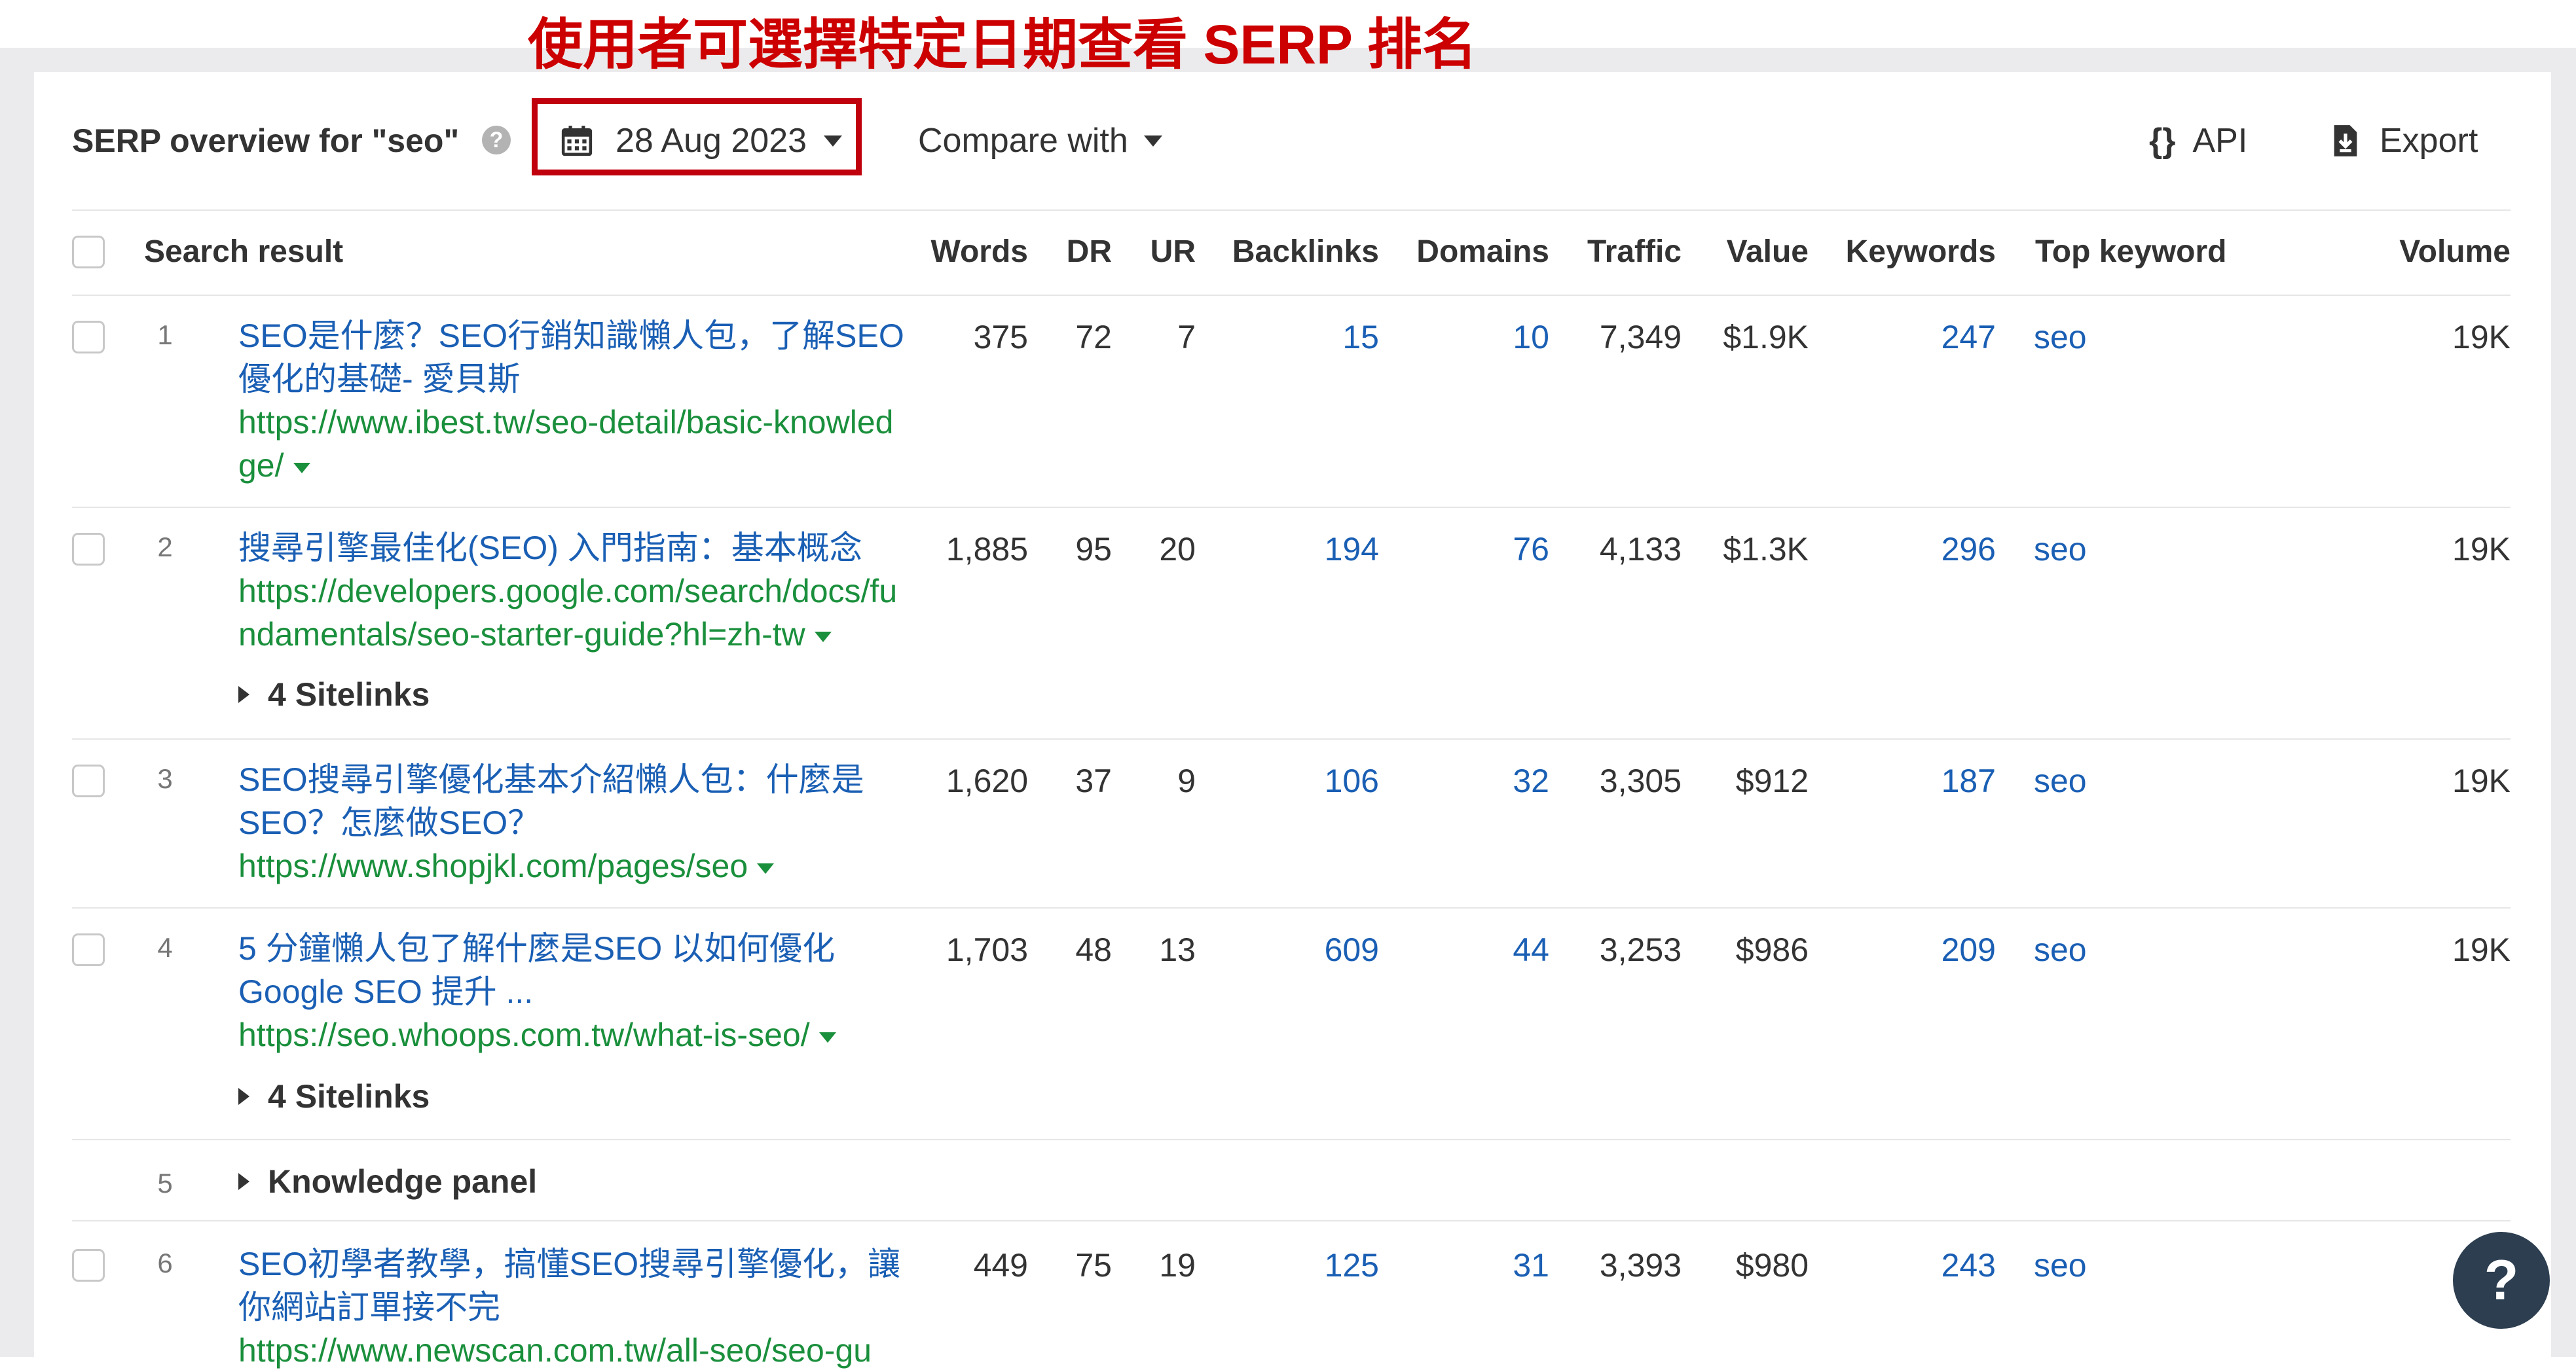 This screenshot has width=2576, height=1372. I want to click on help-icon: ?, so click(496, 140).